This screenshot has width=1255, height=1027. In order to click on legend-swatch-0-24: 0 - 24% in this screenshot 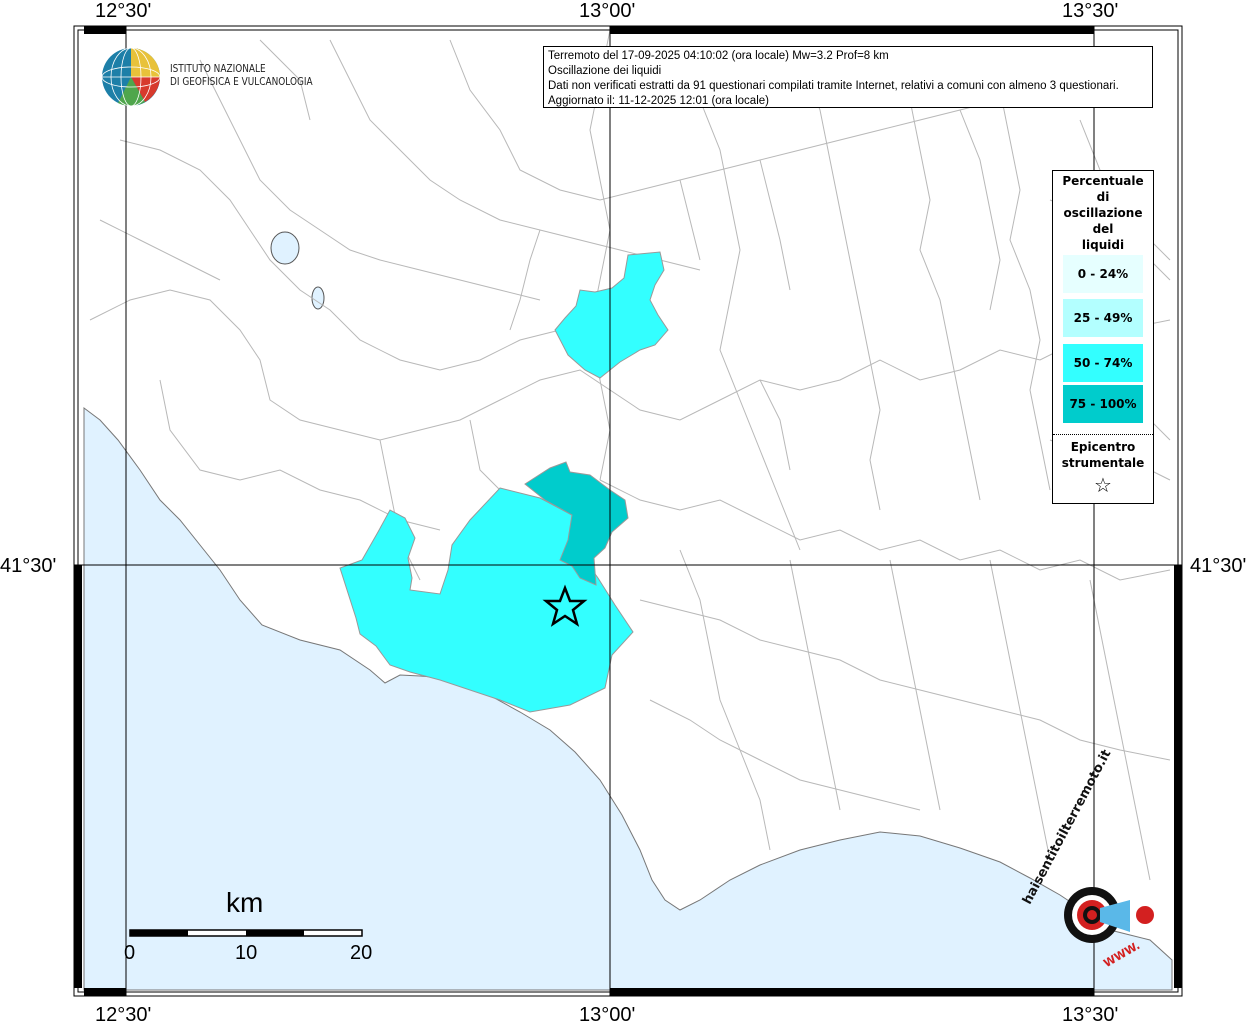, I will do `click(1103, 274)`.